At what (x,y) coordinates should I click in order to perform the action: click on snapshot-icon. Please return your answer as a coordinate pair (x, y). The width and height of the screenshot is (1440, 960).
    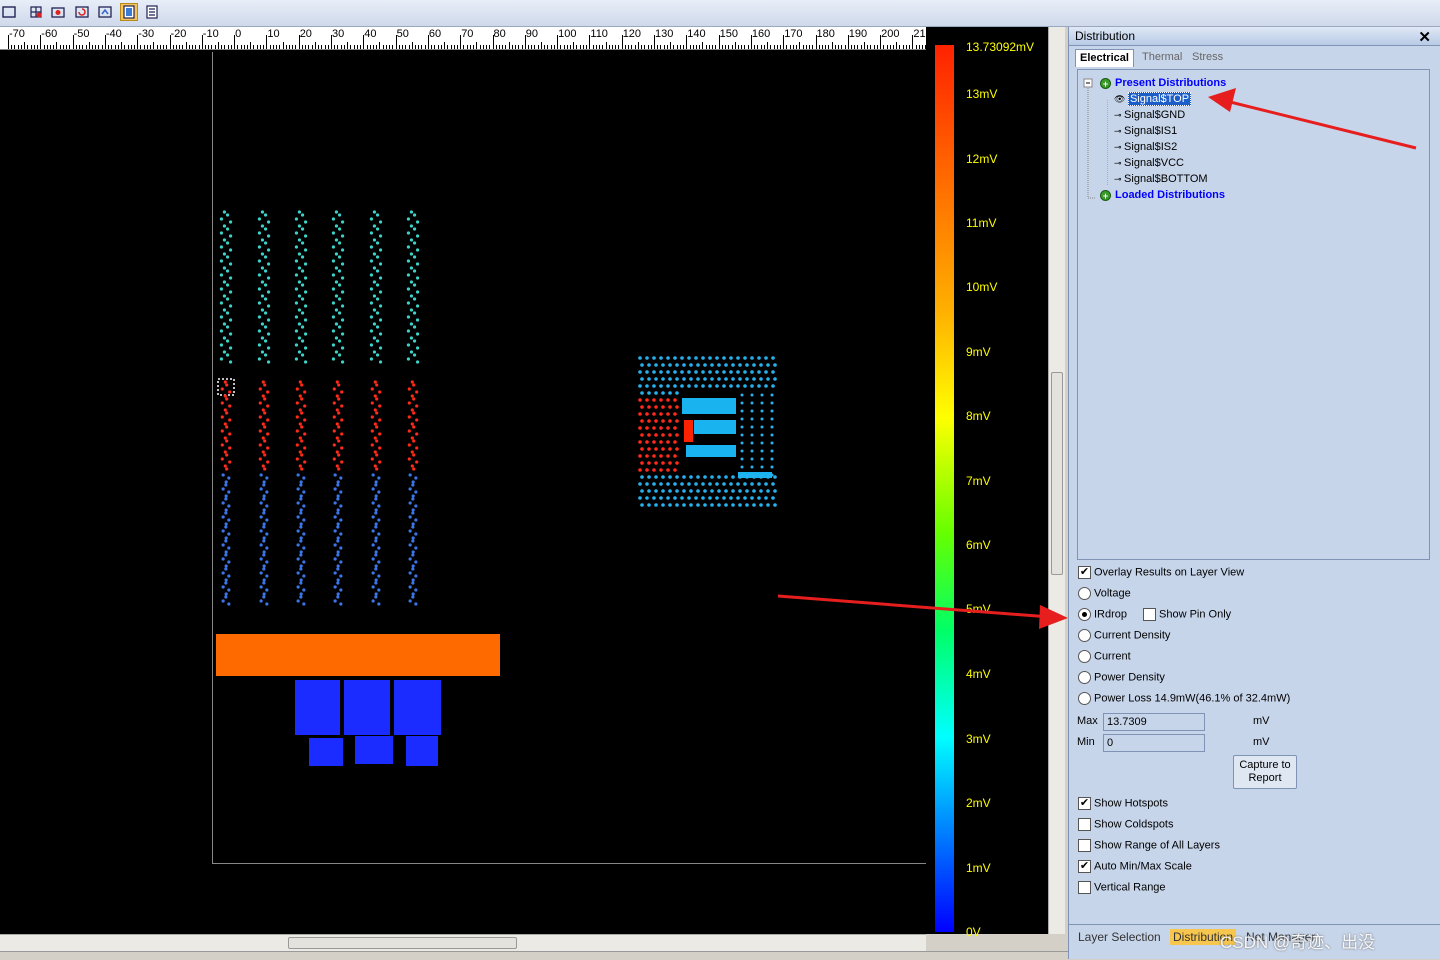
    Looking at the image, I should click on (58, 12).